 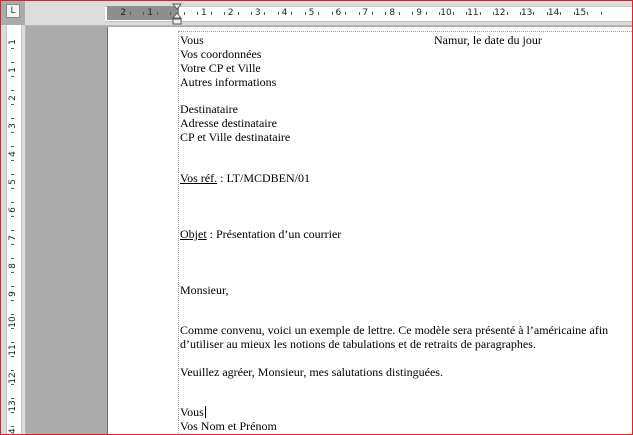 What do you see at coordinates (13, 126) in the screenshot?
I see `vertical-ruler-number: 3` at bounding box center [13, 126].